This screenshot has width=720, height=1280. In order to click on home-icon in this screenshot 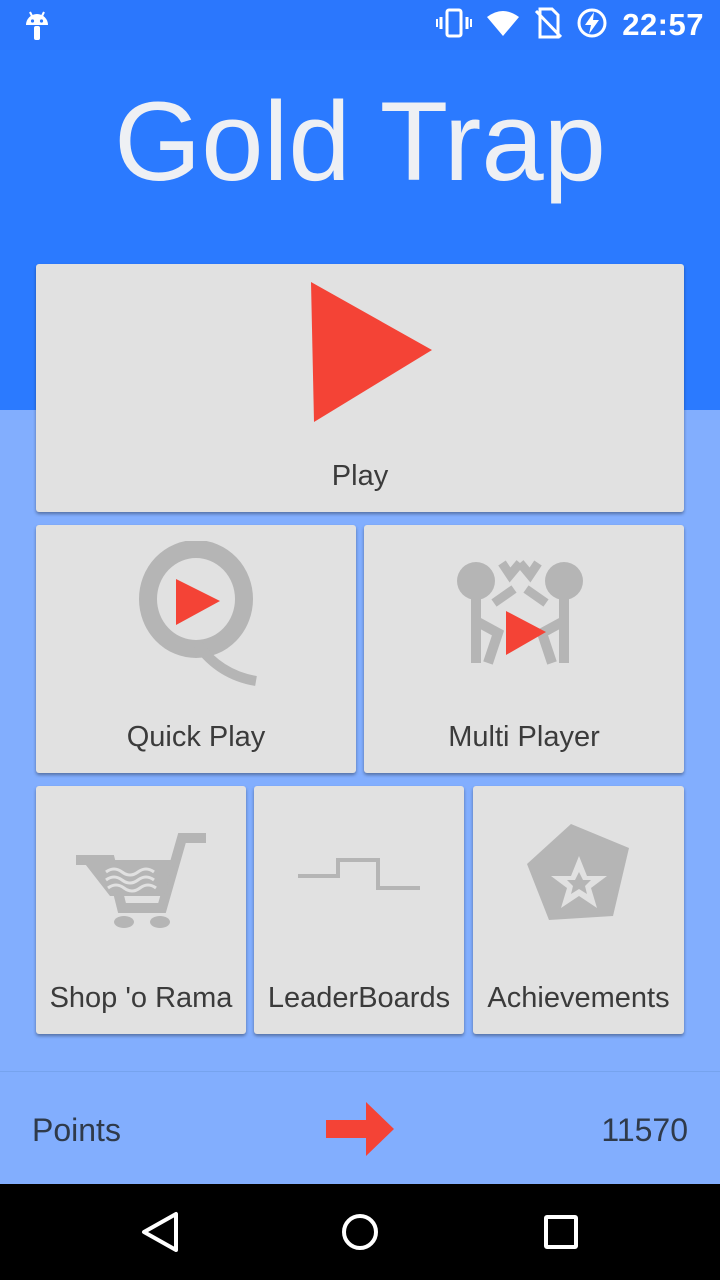, I will do `click(360, 1234)`.